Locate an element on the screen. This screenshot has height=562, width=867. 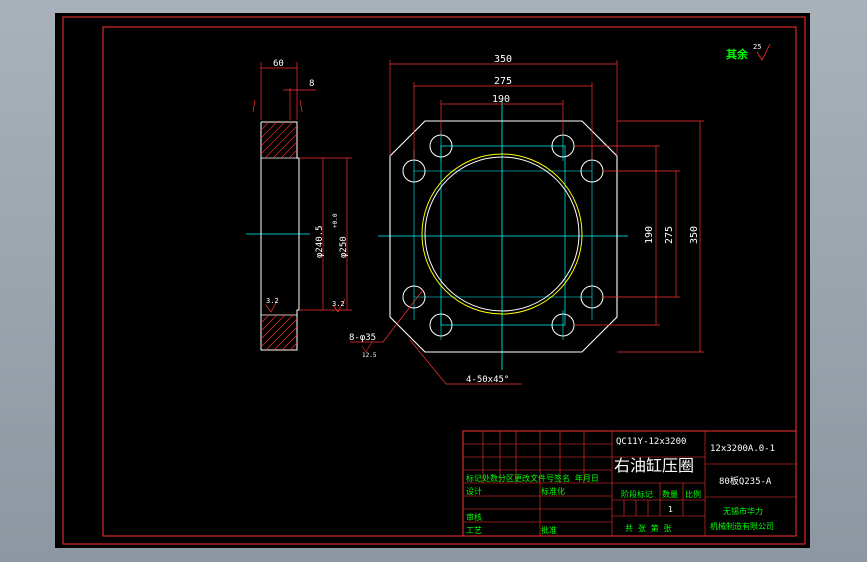
company-line2: 机械制造有限公司 is located at coordinates (742, 526).